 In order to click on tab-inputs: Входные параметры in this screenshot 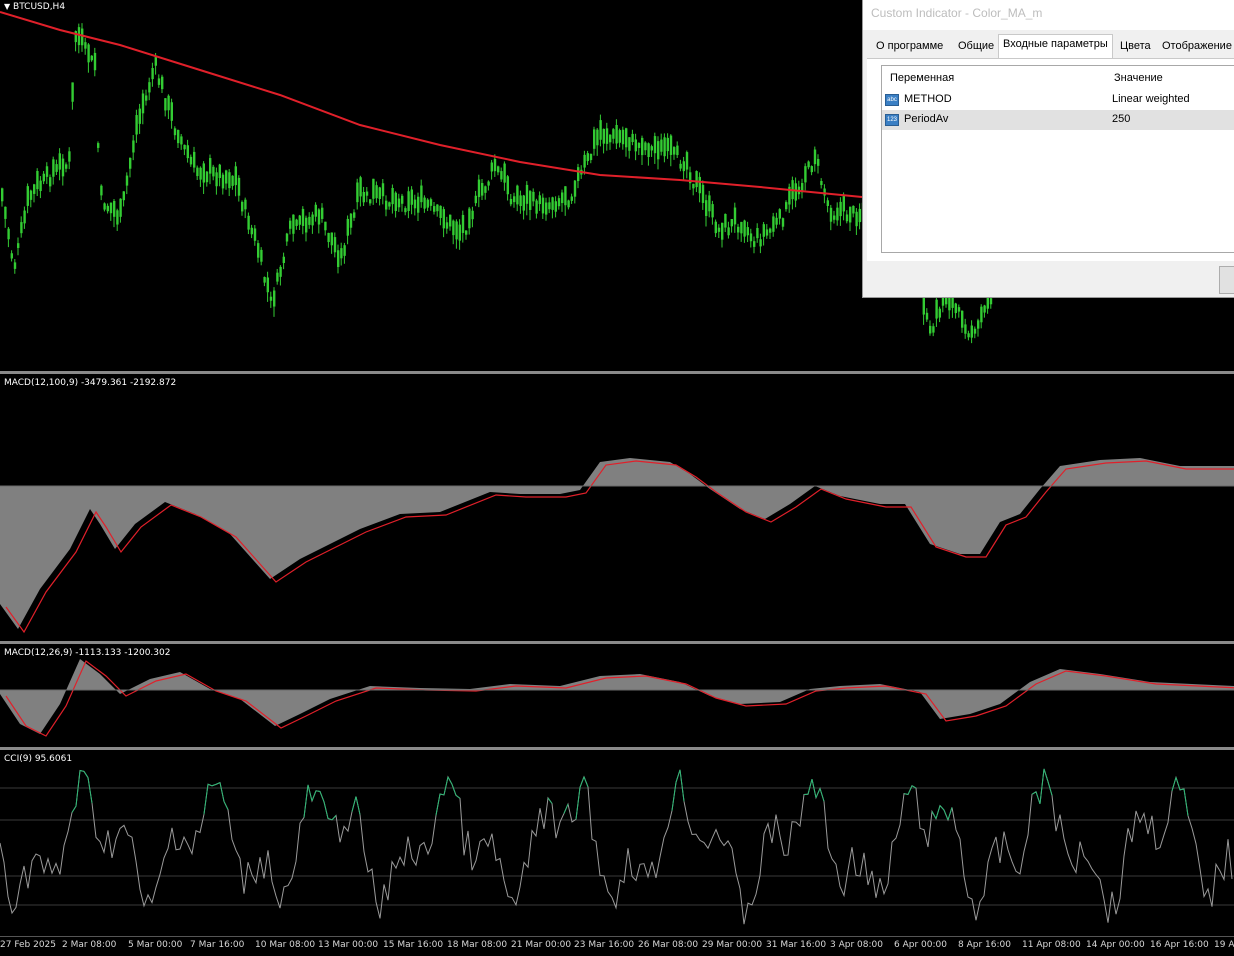, I will do `click(1055, 46)`.